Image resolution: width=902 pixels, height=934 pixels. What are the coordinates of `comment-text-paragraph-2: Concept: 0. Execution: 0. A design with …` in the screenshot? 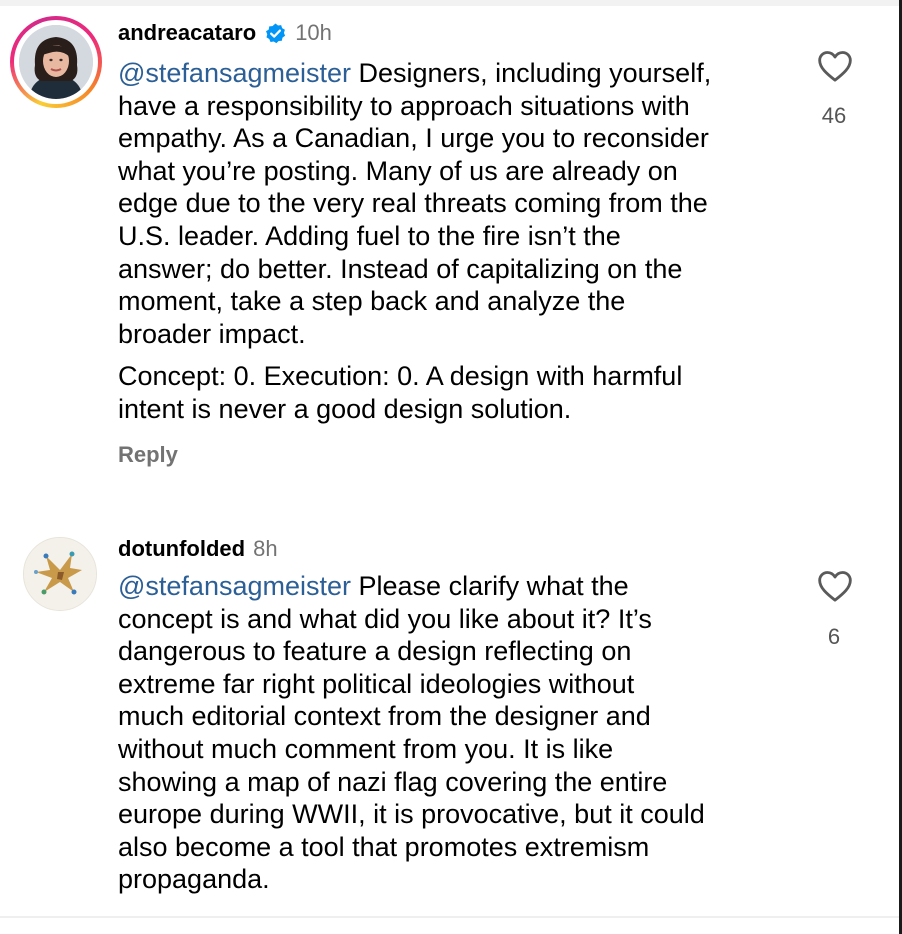 It's located at (400, 392).